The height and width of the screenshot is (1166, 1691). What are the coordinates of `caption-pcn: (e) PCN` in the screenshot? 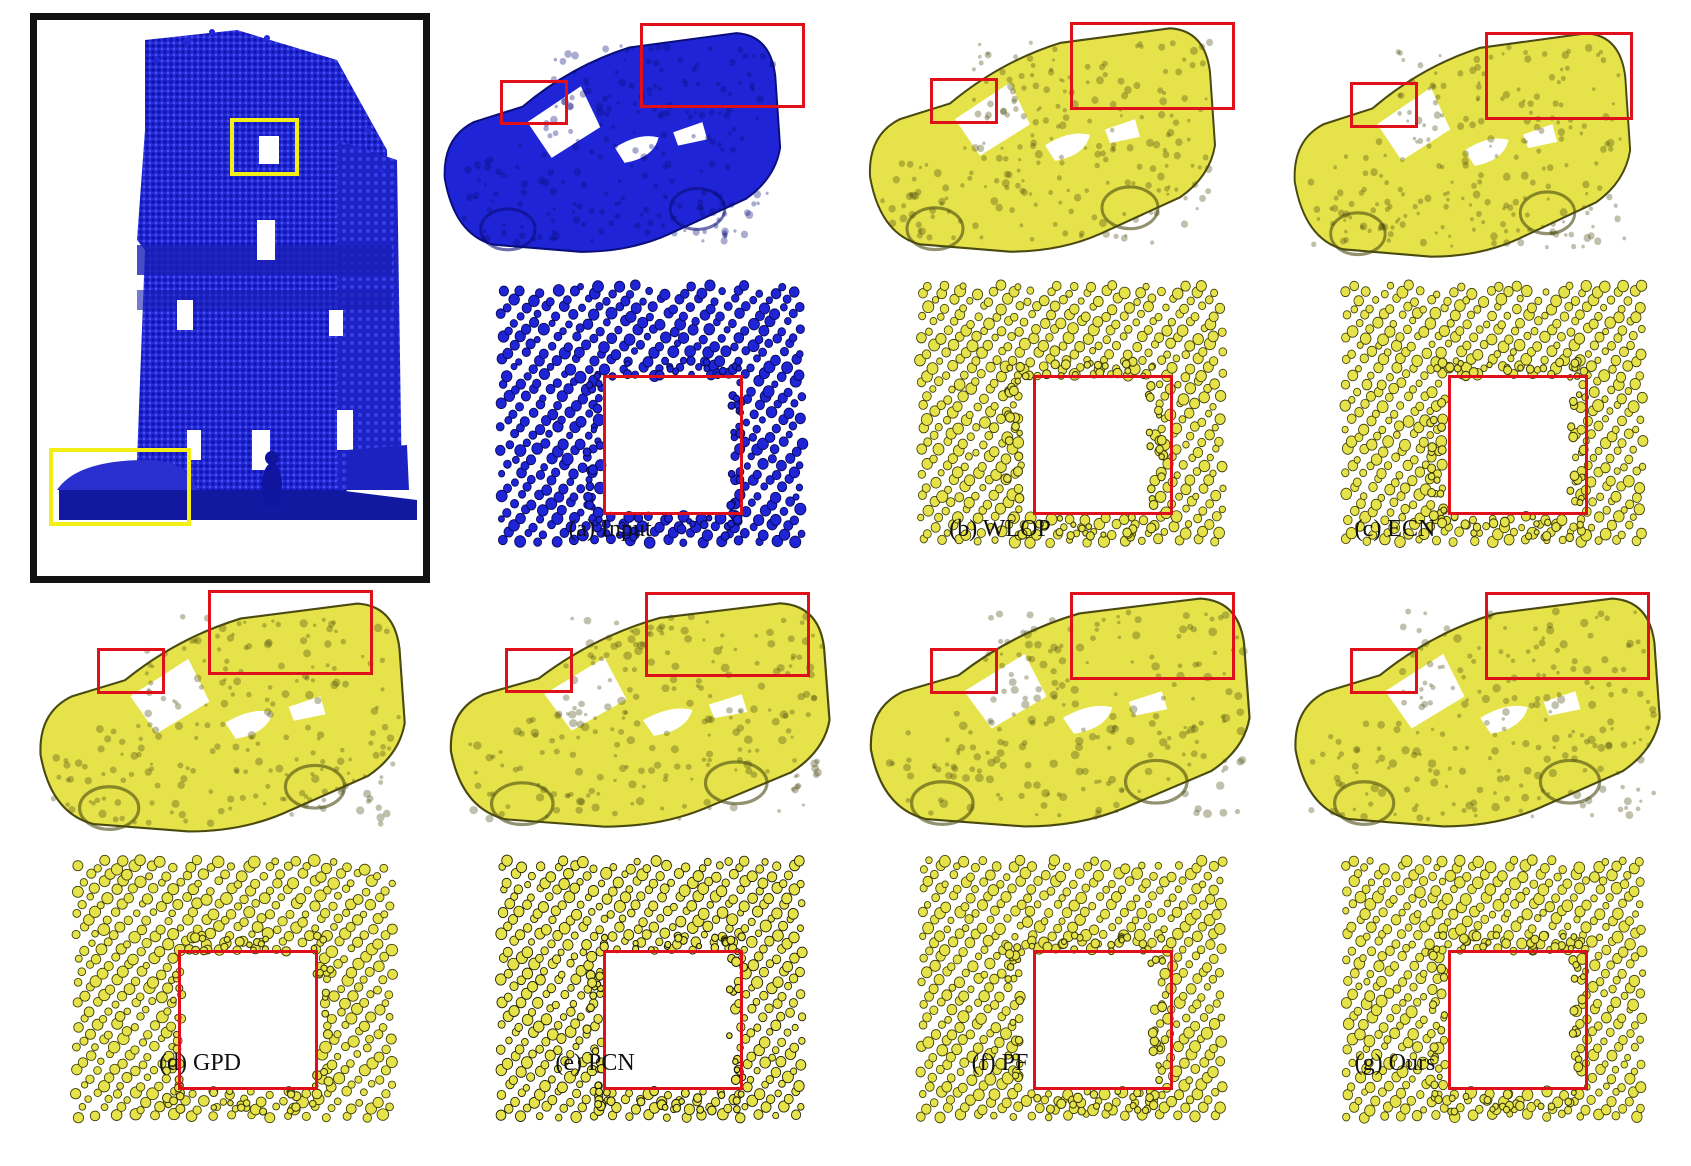 It's located at (595, 1063).